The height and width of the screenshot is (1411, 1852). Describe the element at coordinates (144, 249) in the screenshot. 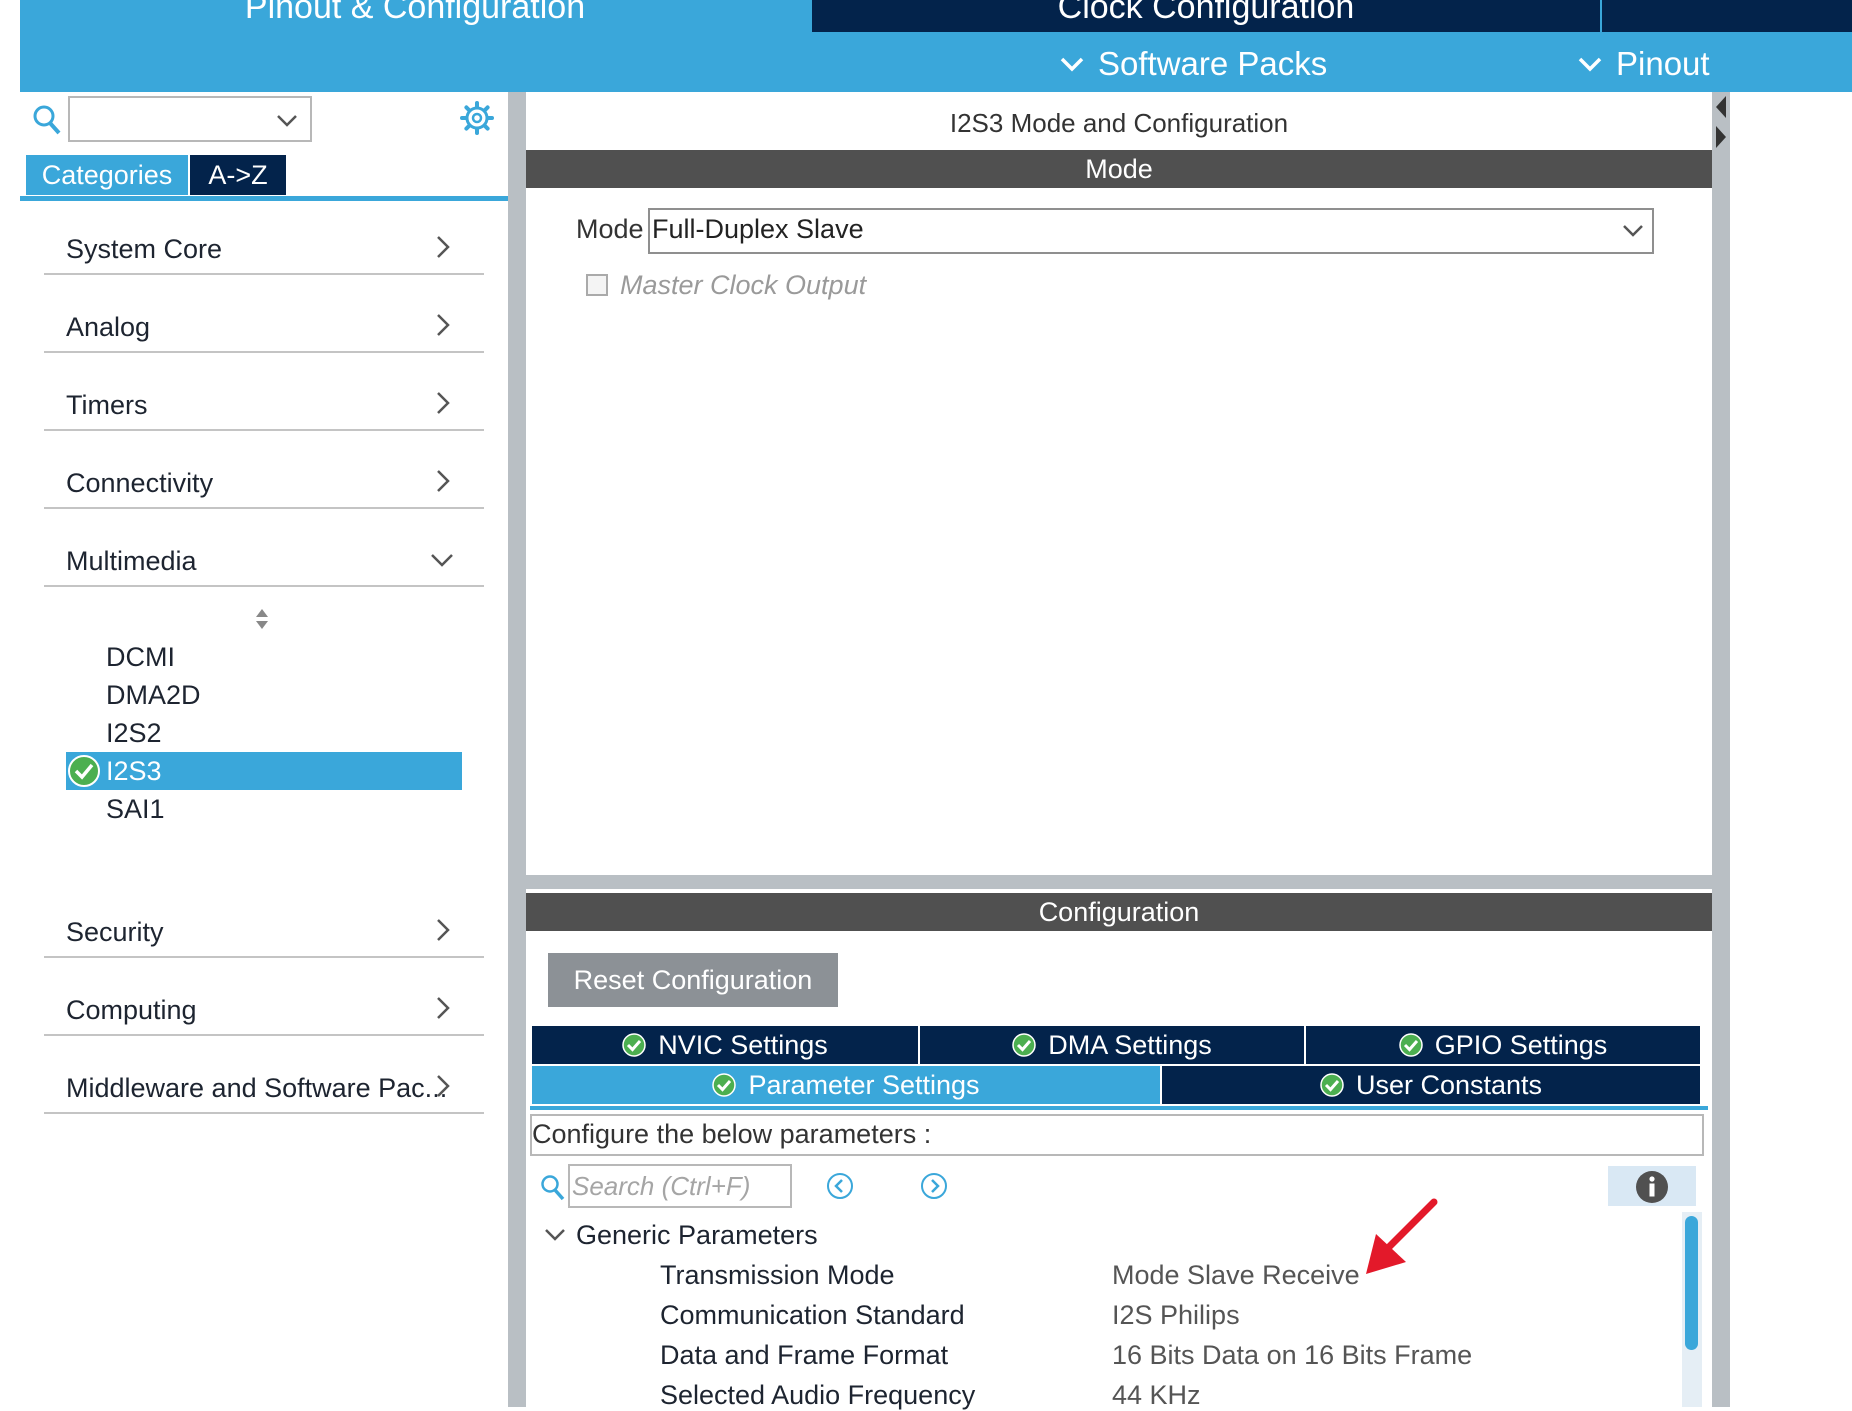

I see `category-label: System Core` at that location.